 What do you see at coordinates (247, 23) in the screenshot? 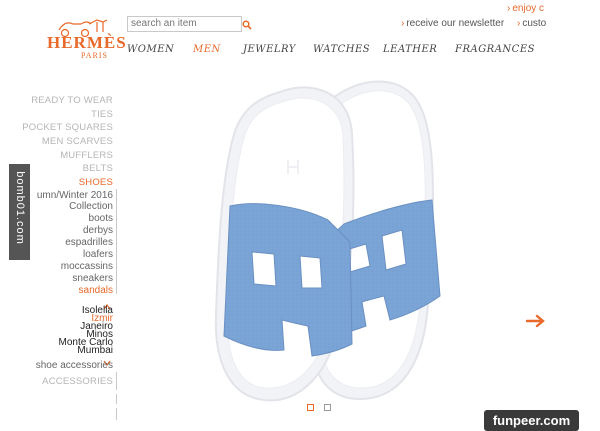
I see `search-icon` at bounding box center [247, 23].